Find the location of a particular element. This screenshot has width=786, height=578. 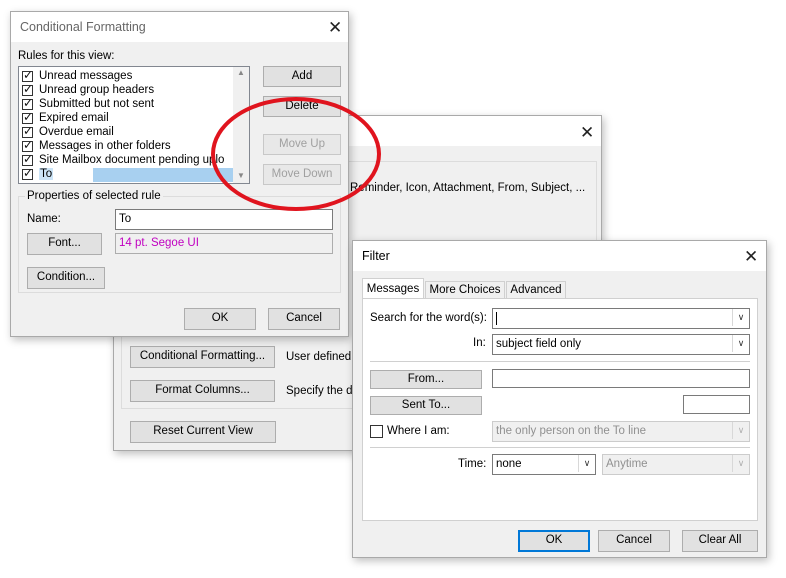

clear-all-button: Clear All is located at coordinates (720, 541).